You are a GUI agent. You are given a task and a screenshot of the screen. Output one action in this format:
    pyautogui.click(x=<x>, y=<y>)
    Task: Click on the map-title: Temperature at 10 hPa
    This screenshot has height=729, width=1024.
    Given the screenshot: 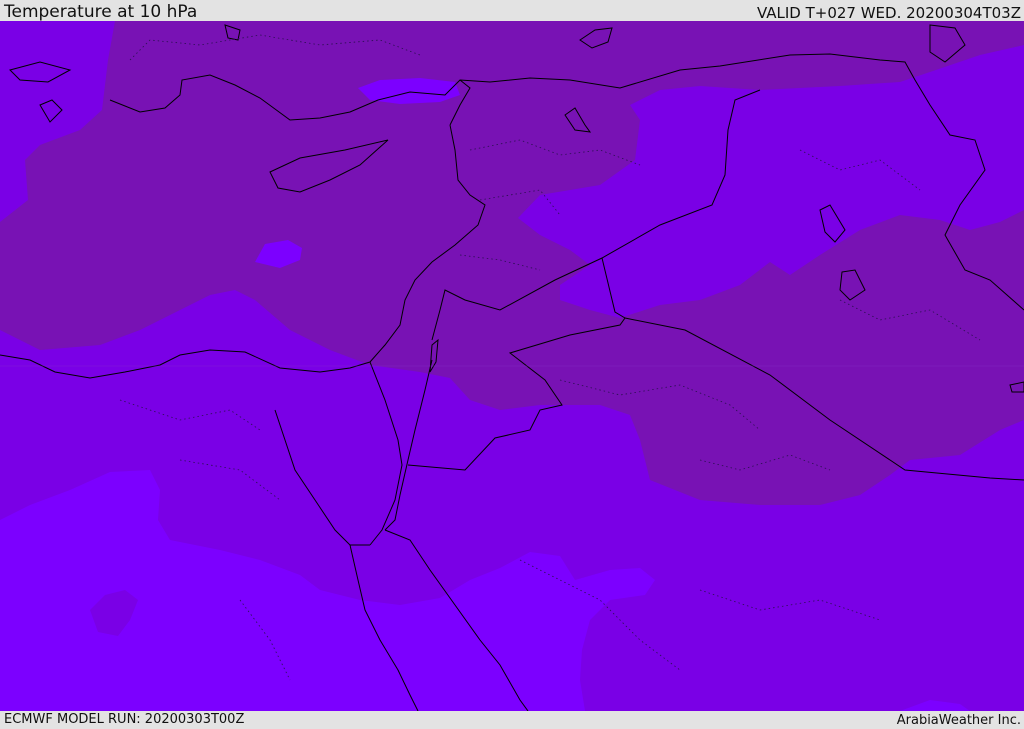 What is the action you would take?
    pyautogui.click(x=101, y=12)
    